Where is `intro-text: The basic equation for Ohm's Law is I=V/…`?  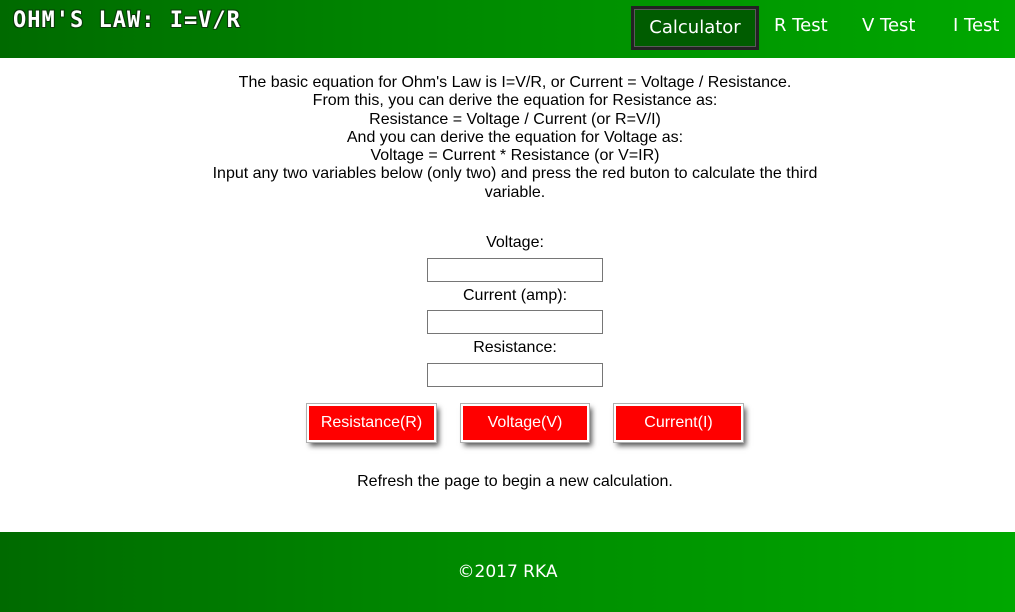
intro-text: The basic equation for Ohm's Law is I=V/… is located at coordinates (515, 138).